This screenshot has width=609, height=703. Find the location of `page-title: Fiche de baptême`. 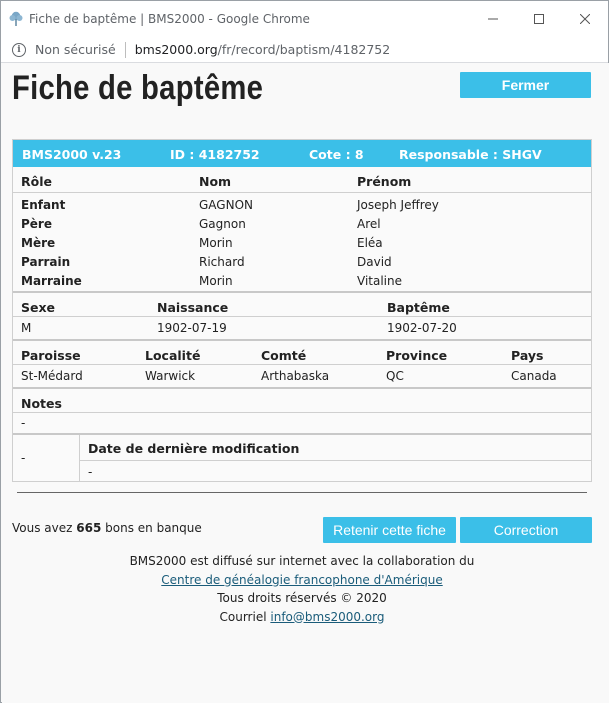

page-title: Fiche de baptême is located at coordinates (138, 88).